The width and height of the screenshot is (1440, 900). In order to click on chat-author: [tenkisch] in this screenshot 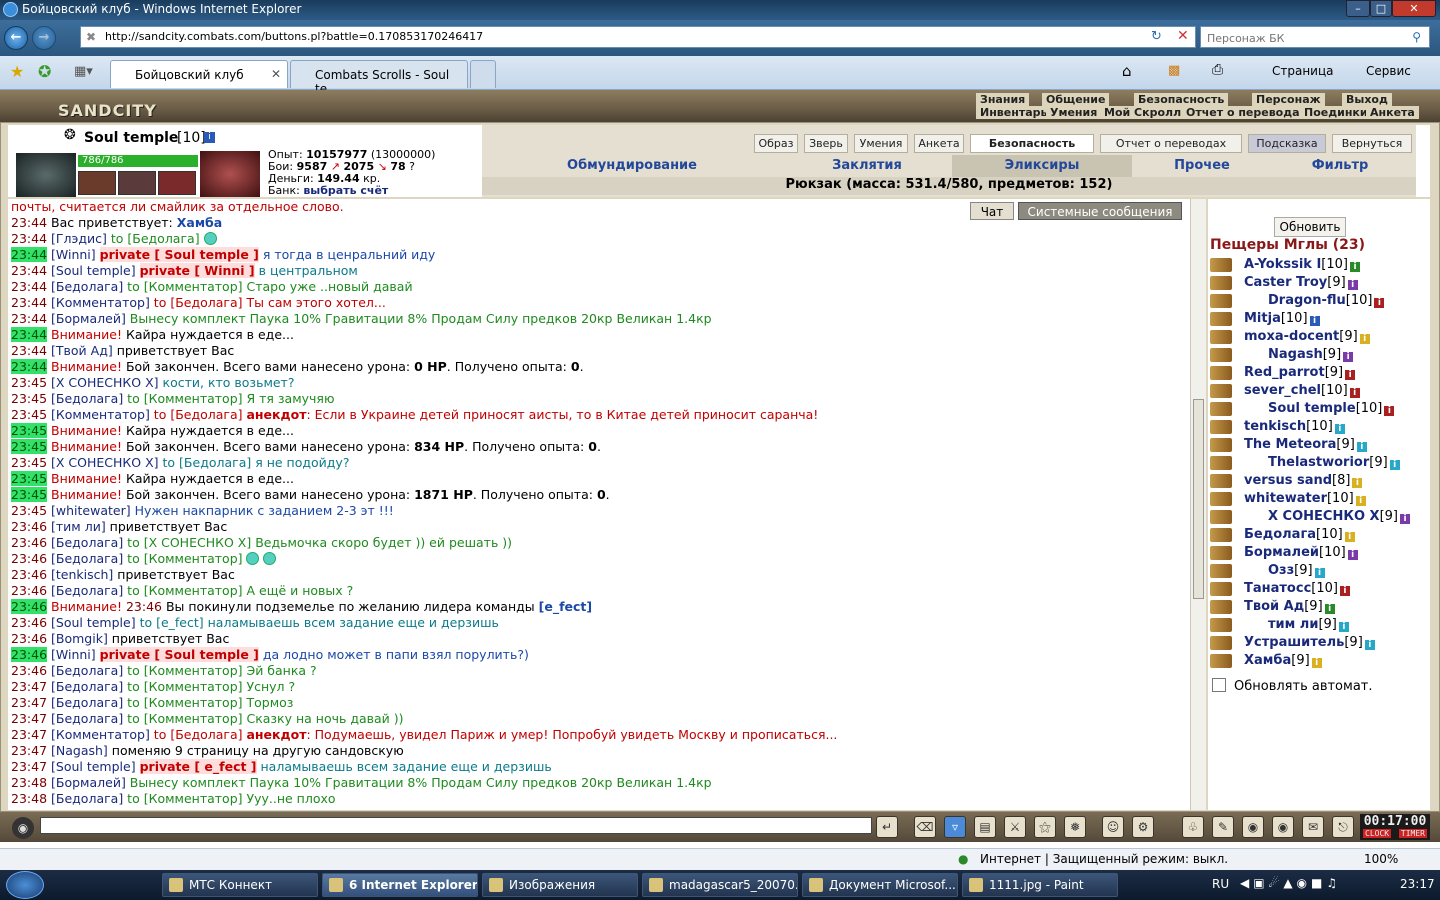, I will do `click(82, 574)`.